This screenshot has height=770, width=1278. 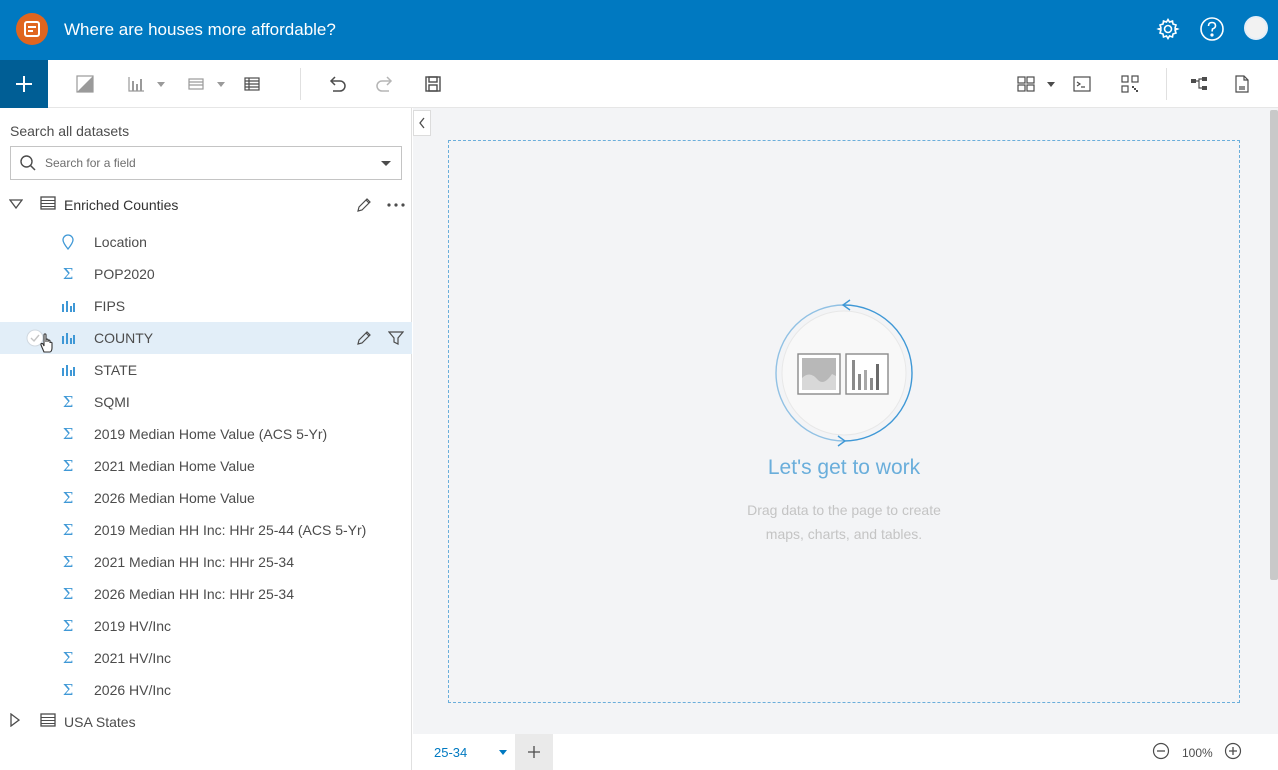 I want to click on field-row-2021-median-home-value: Σ 2021 Median Home Value, so click(x=206, y=466).